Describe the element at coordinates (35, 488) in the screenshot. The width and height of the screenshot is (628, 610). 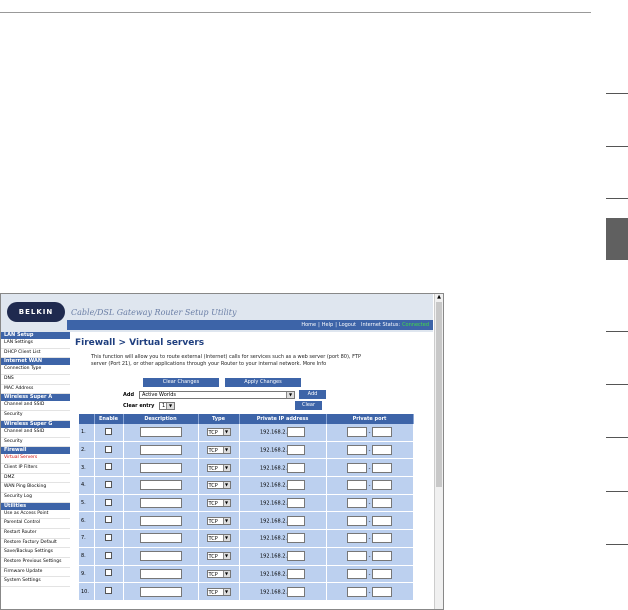
I see `sidebar-item-wan-ping-blocking: WAN Ping Blocking` at that location.